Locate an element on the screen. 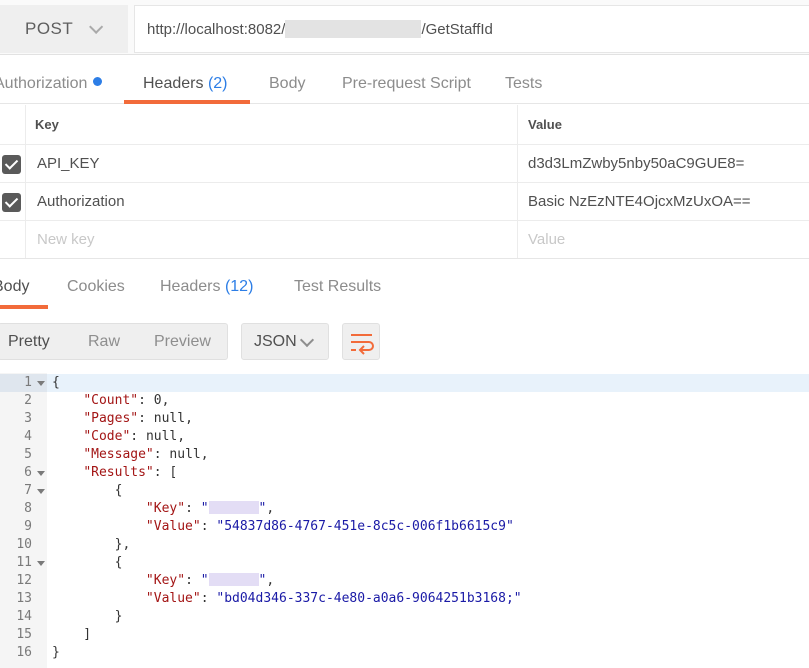 The height and width of the screenshot is (668, 809). tab-body: Body is located at coordinates (287, 80).